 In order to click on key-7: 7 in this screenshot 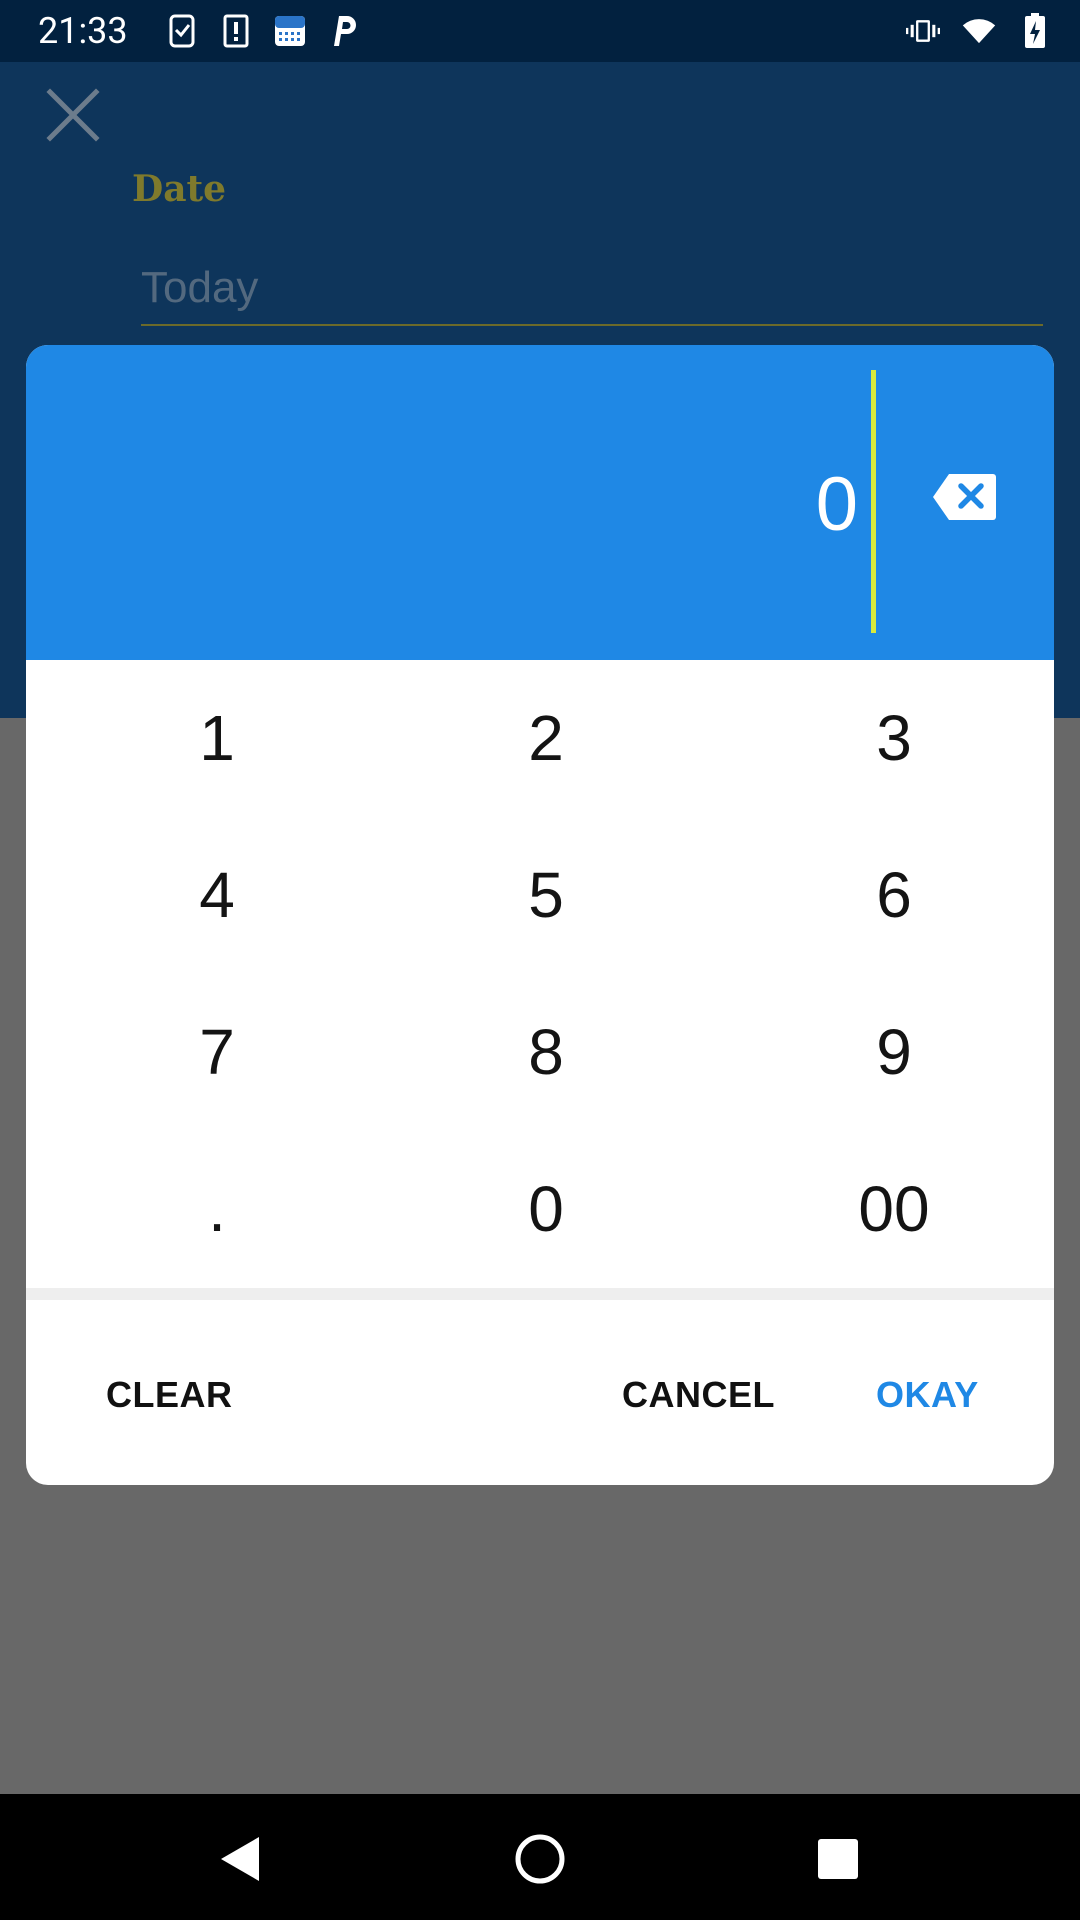, I will do `click(217, 1052)`.